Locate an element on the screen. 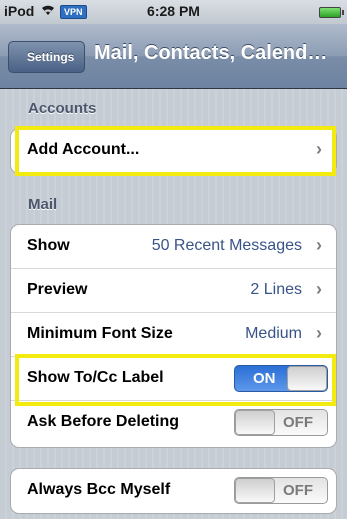  show-label: Show is located at coordinates (48, 245).